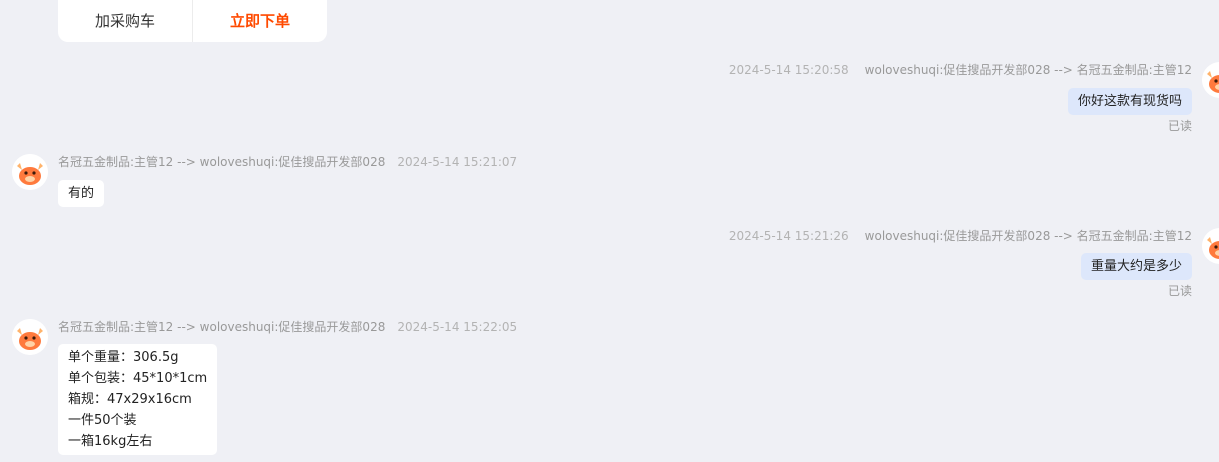  Describe the element at coordinates (788, 236) in the screenshot. I see `message-time: 2024-5-14 15:21:26` at that location.